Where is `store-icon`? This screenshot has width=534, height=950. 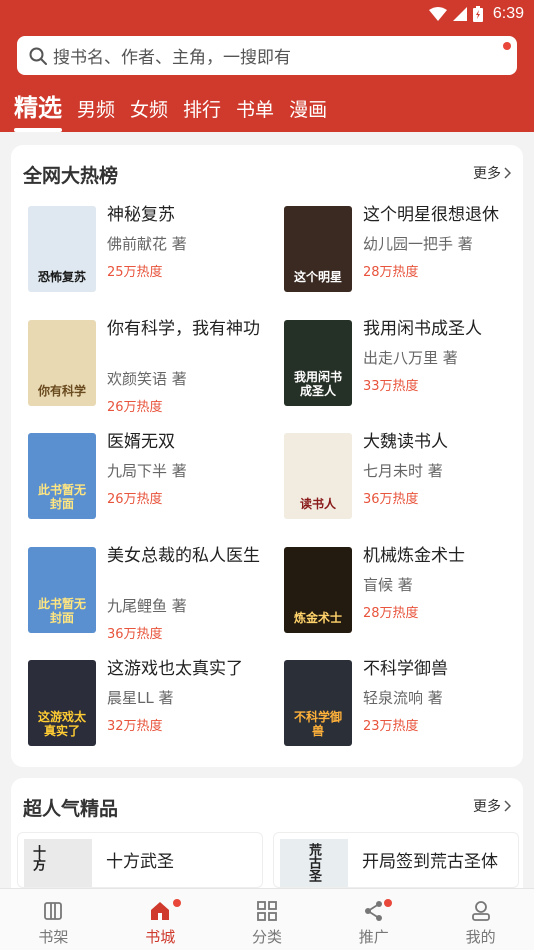
store-icon is located at coordinates (160, 911).